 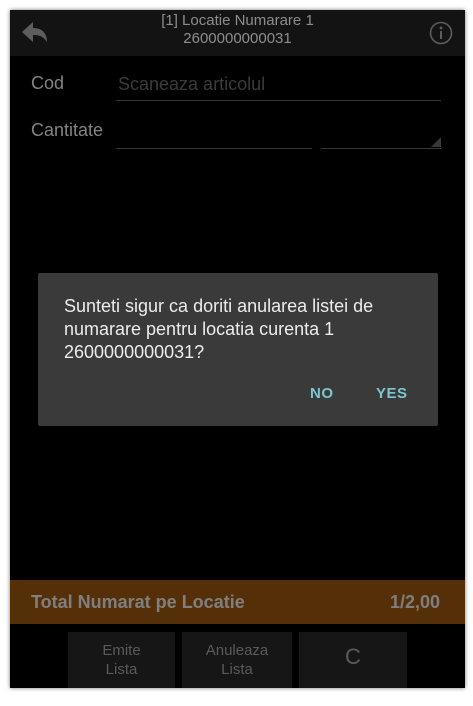 I want to click on dialog-no-button: NO, so click(x=322, y=393).